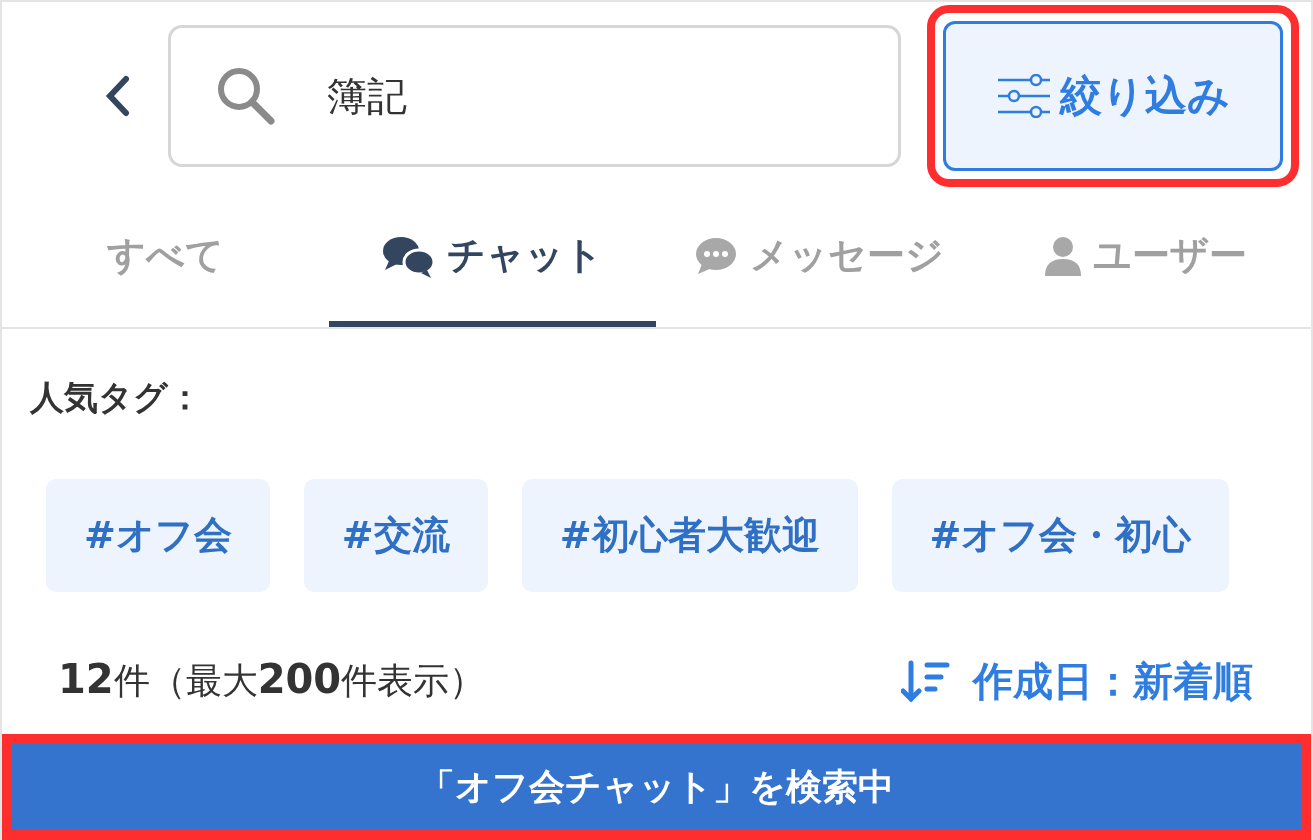 This screenshot has height=840, width=1313. I want to click on result-count: 12件（最大200件表示）, so click(272, 680).